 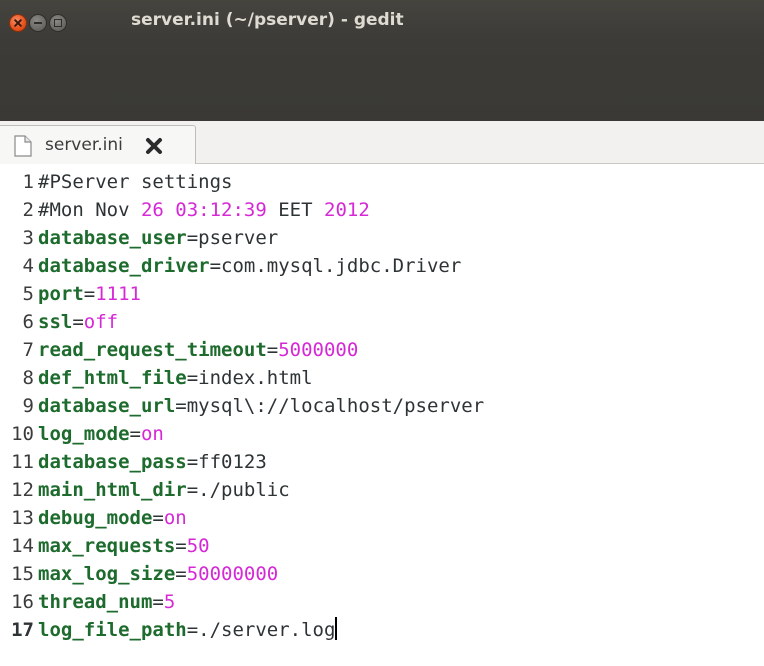 I want to click on line-number: 9, so click(x=28, y=406).